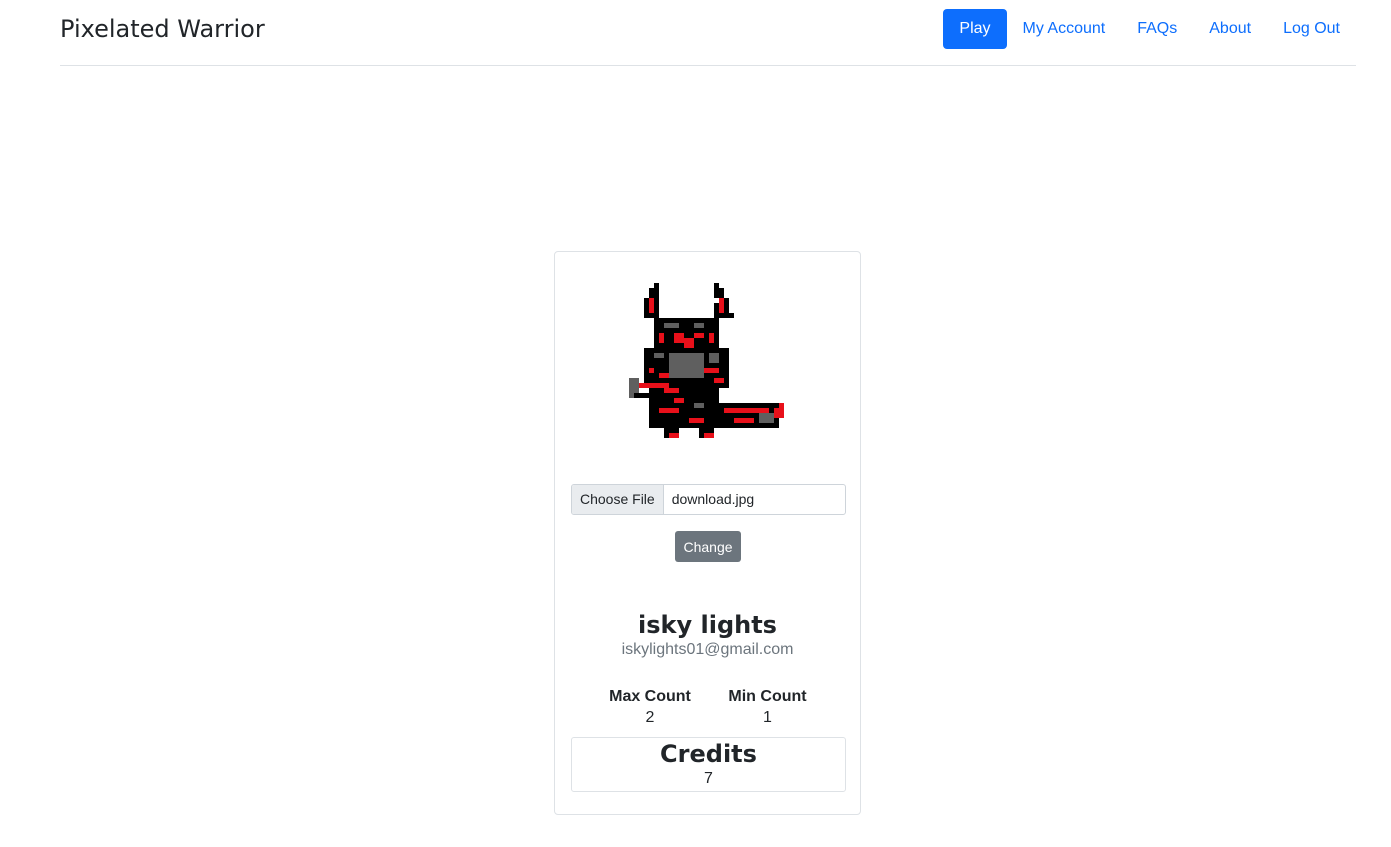 Image resolution: width=1391 pixels, height=847 pixels. Describe the element at coordinates (767, 696) in the screenshot. I see `min-count-label: Min Count` at that location.